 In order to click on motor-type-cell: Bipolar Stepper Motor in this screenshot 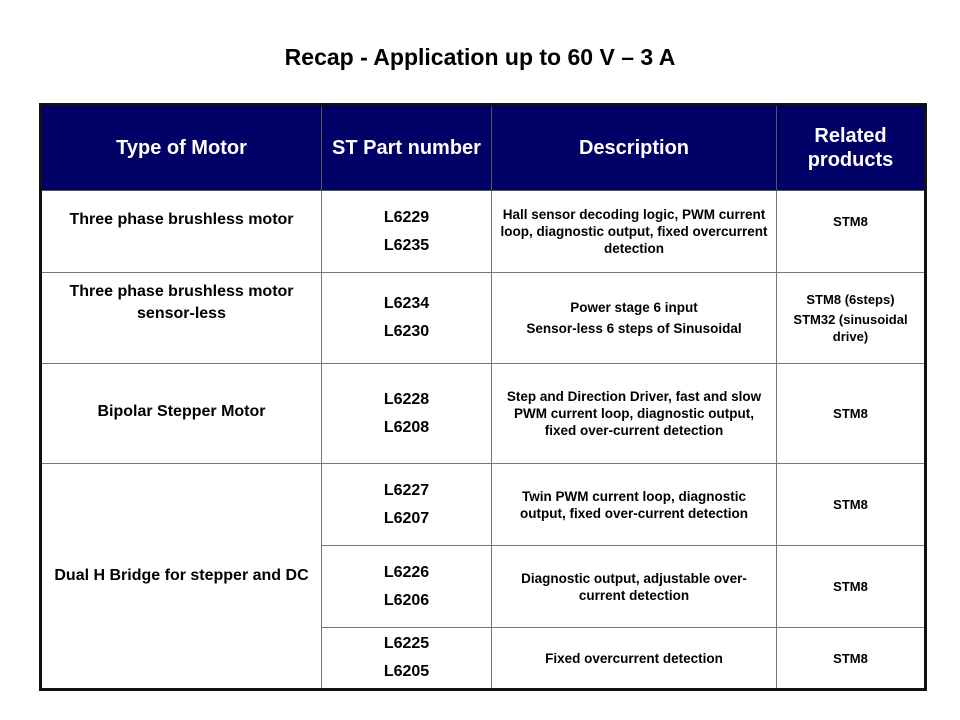, I will do `click(181, 413)`.